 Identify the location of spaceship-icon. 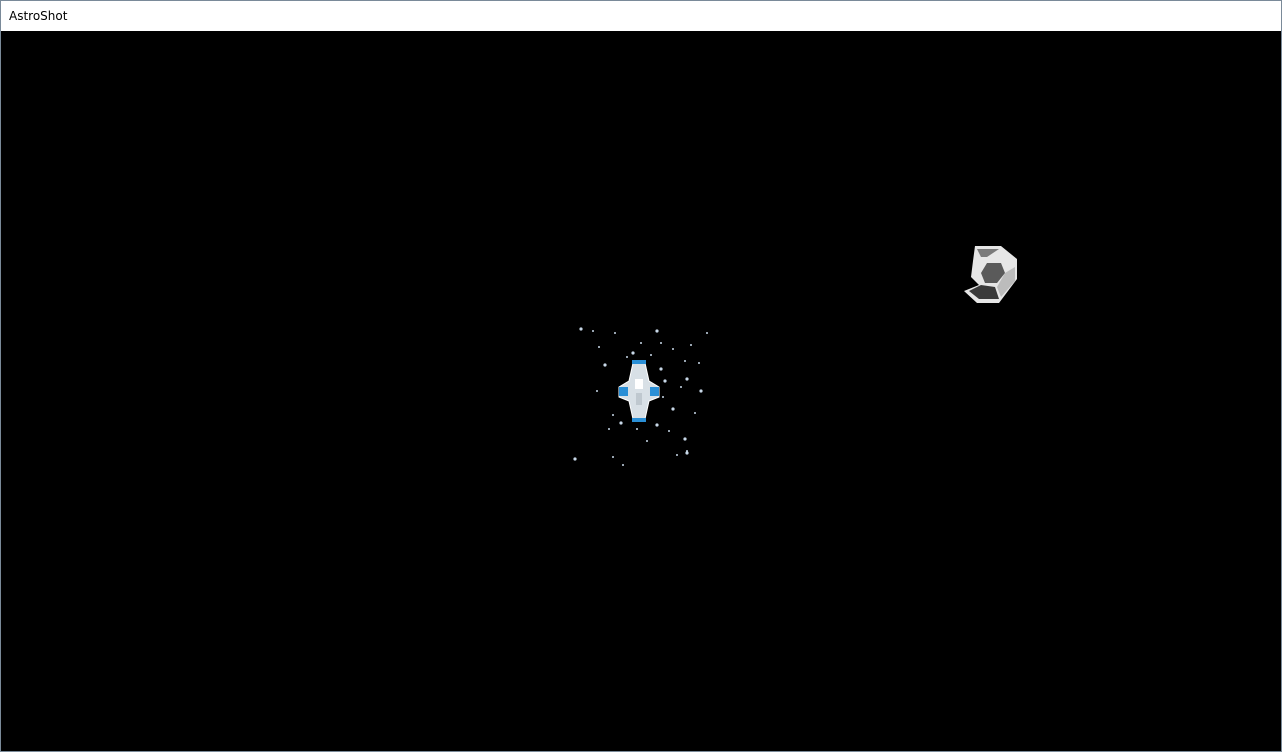
(639, 391).